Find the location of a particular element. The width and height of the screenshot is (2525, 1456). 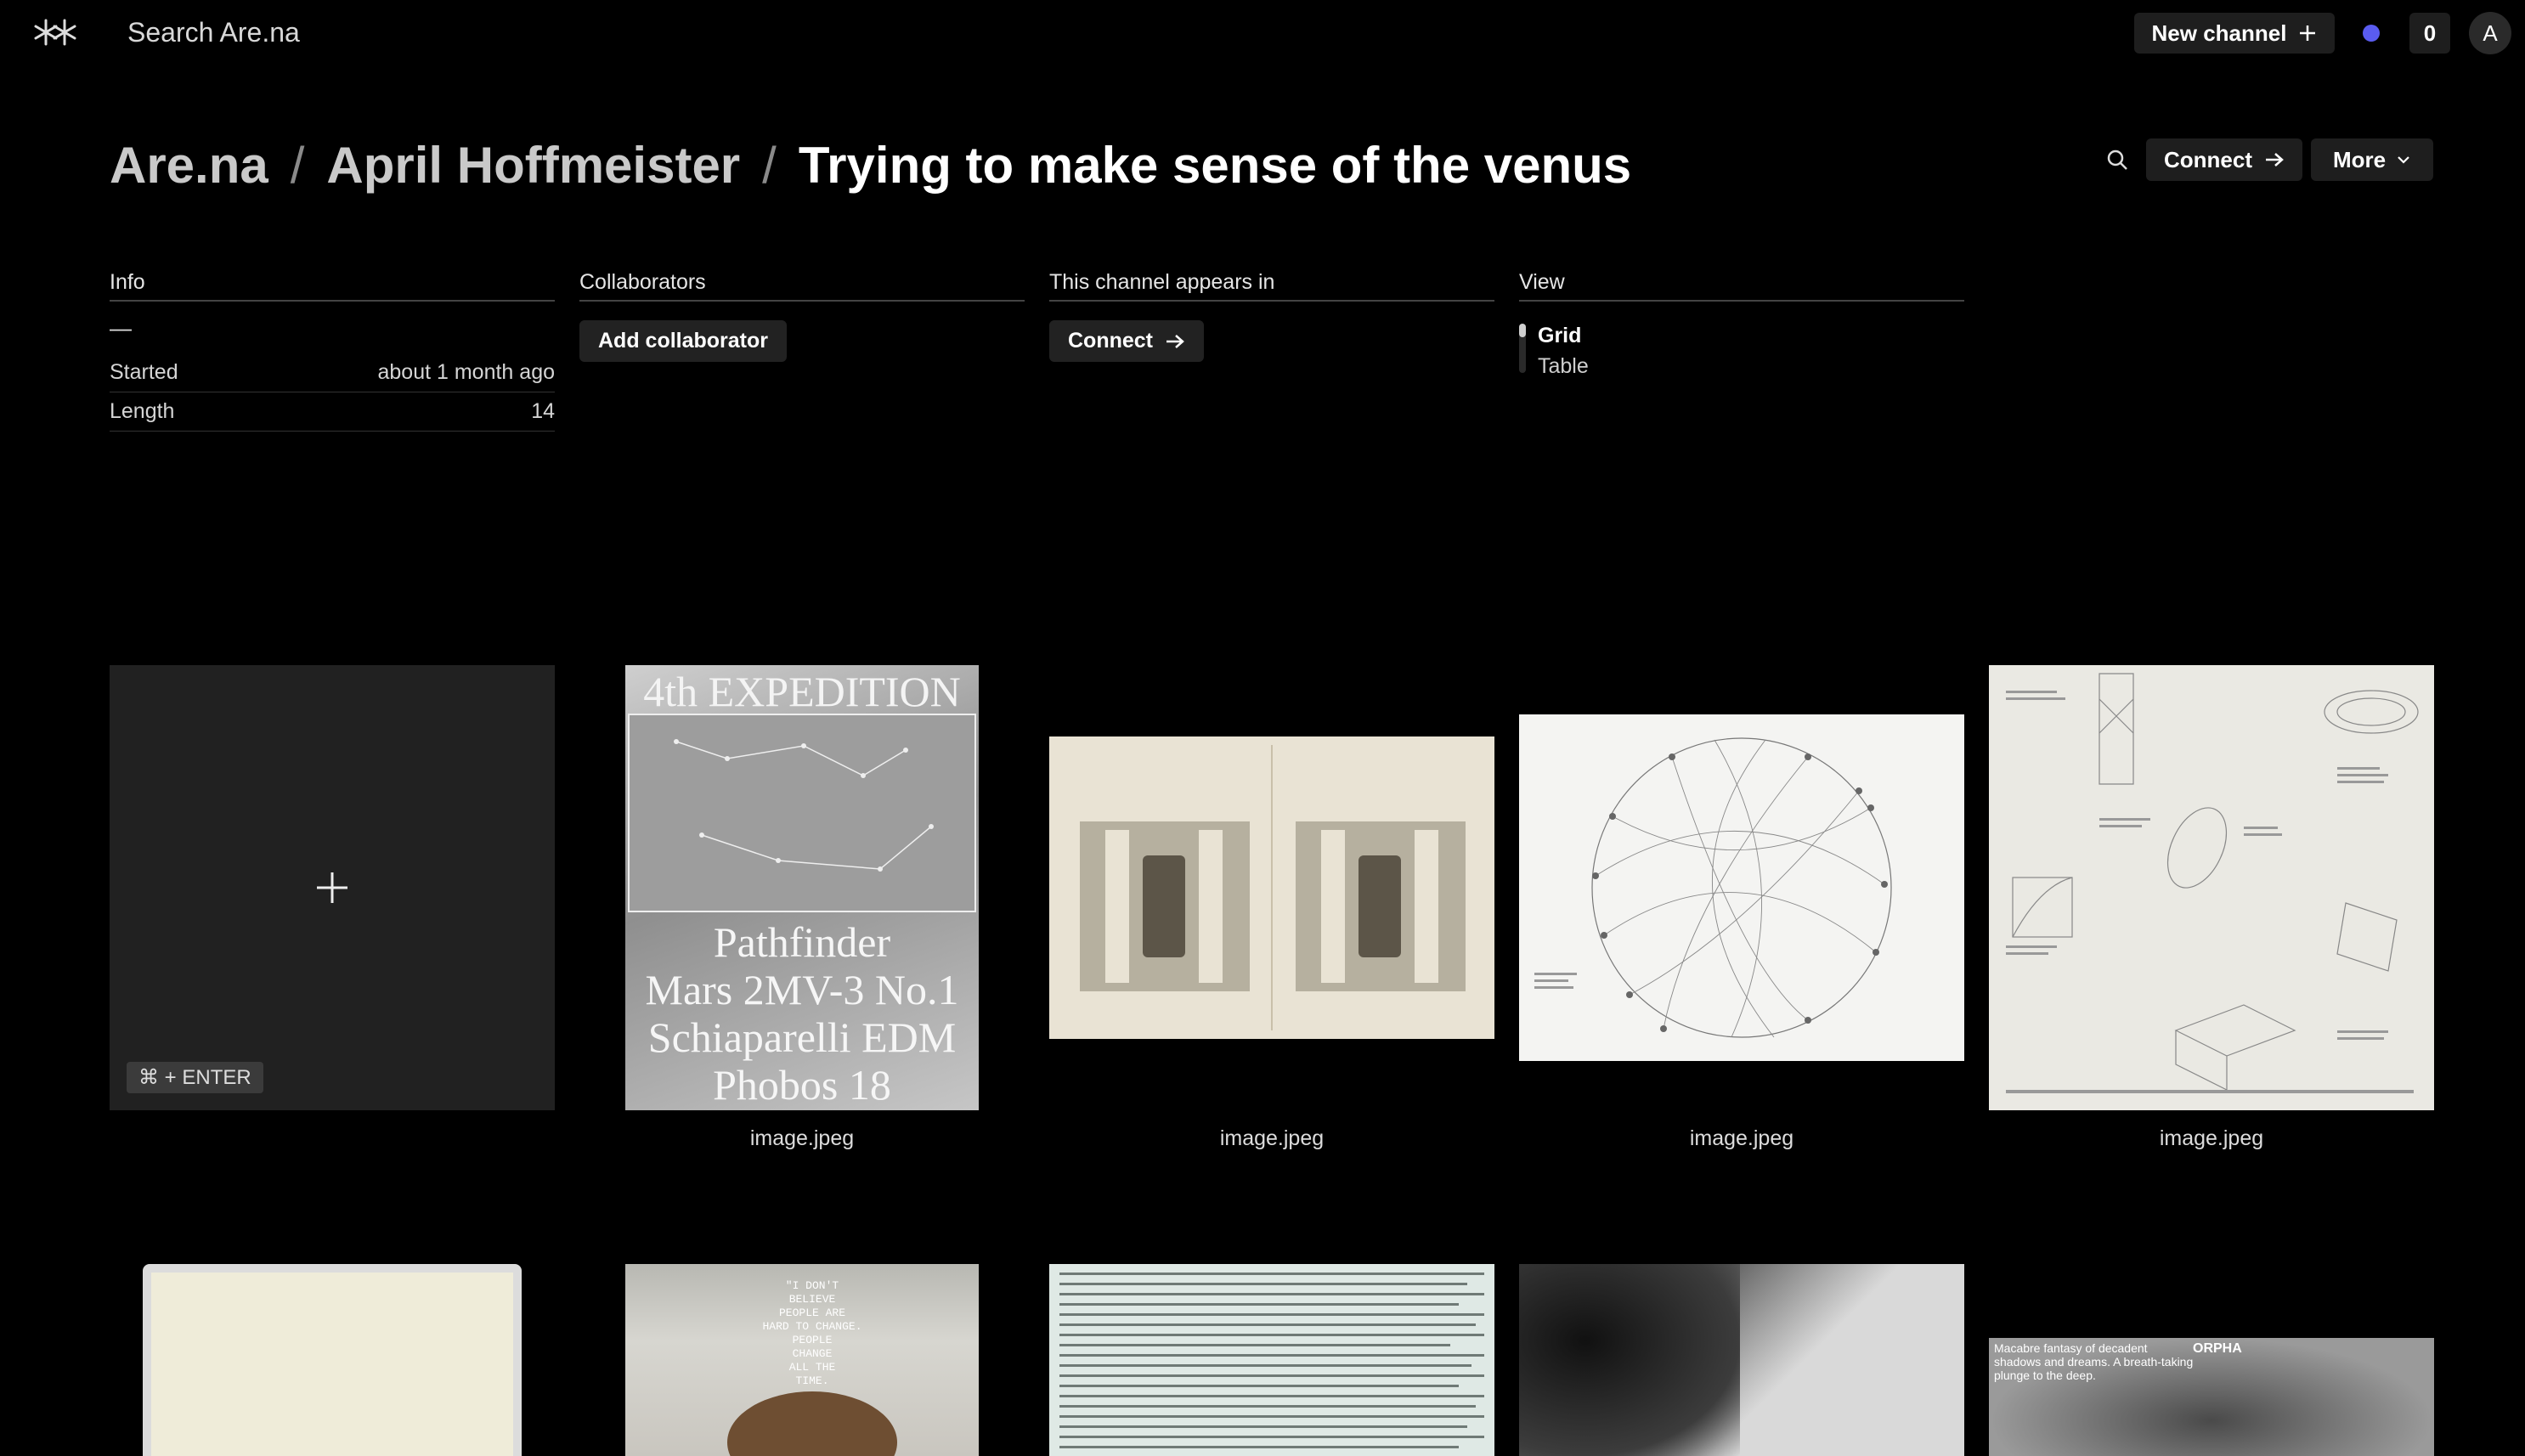

avatar: A is located at coordinates (2490, 33).